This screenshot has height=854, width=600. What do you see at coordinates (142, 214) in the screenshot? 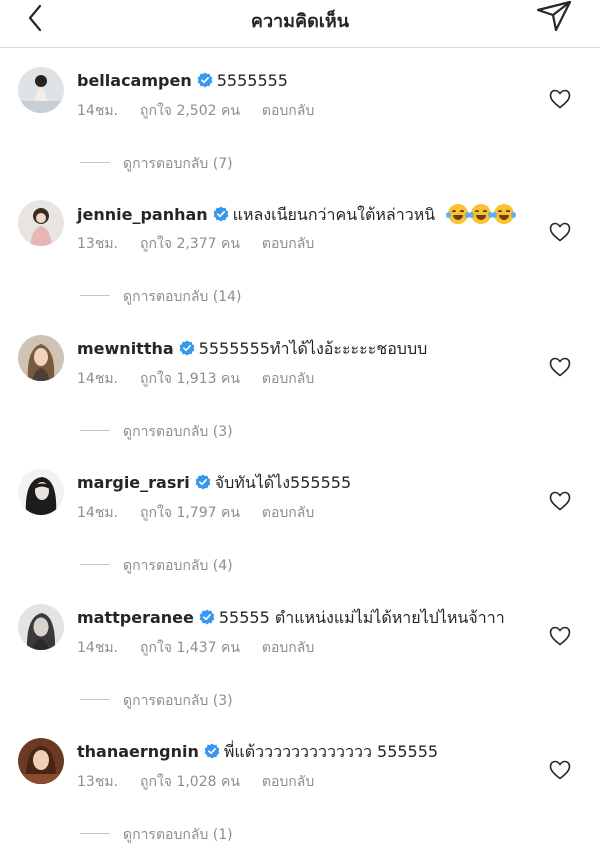
I see `username: jennie_panhan` at bounding box center [142, 214].